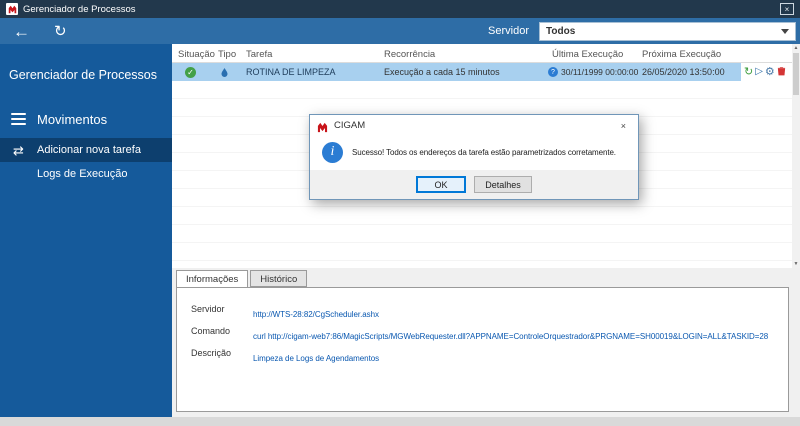 This screenshot has width=800, height=426. I want to click on refresh-button: ↻, so click(60, 31).